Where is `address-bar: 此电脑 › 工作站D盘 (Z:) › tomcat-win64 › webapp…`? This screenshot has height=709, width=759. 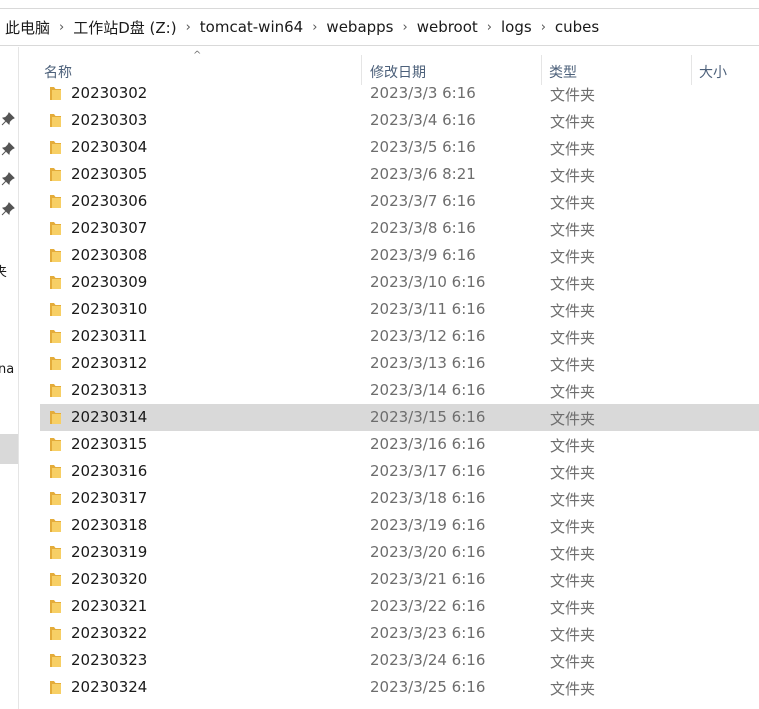 address-bar: 此电脑 › 工作站D盘 (Z:) › tomcat-win64 › webapp… is located at coordinates (379, 27).